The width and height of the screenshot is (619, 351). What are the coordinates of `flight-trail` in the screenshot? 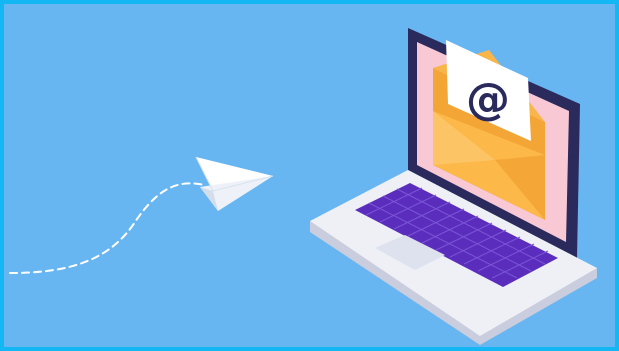 It's located at (107, 228).